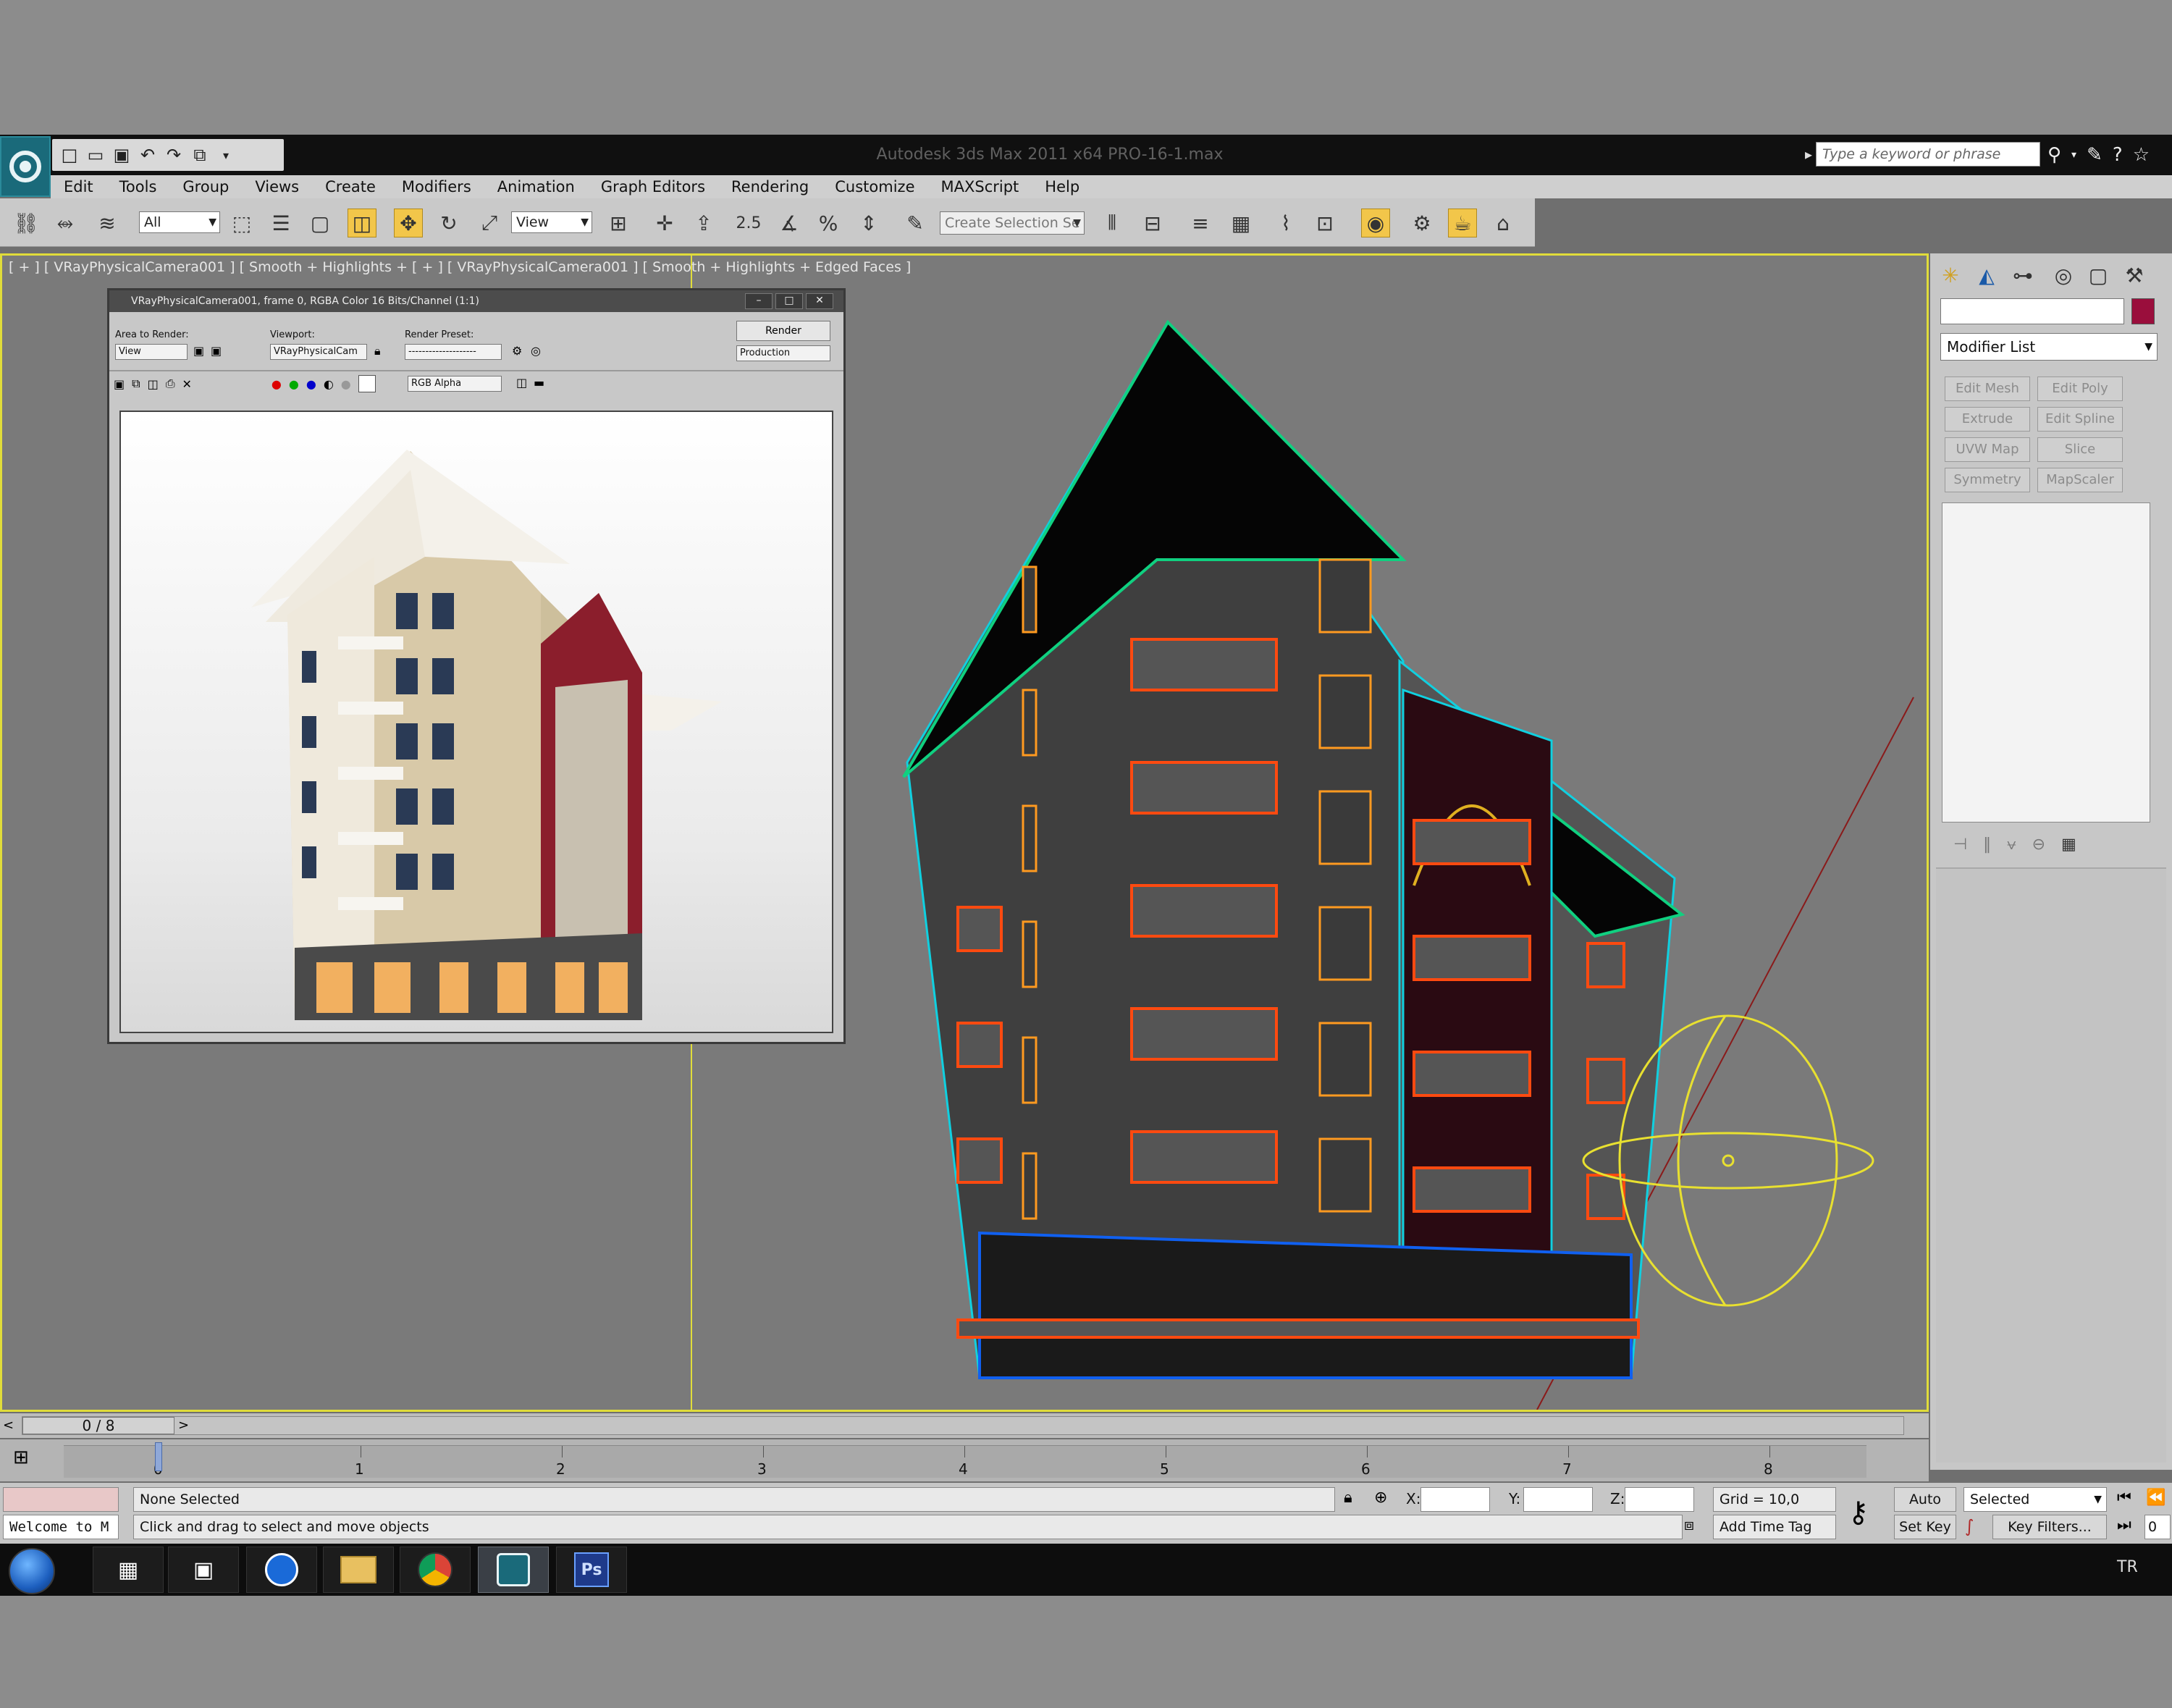 The height and width of the screenshot is (1708, 2172). I want to click on material-editor-icon: ◉, so click(1375, 223).